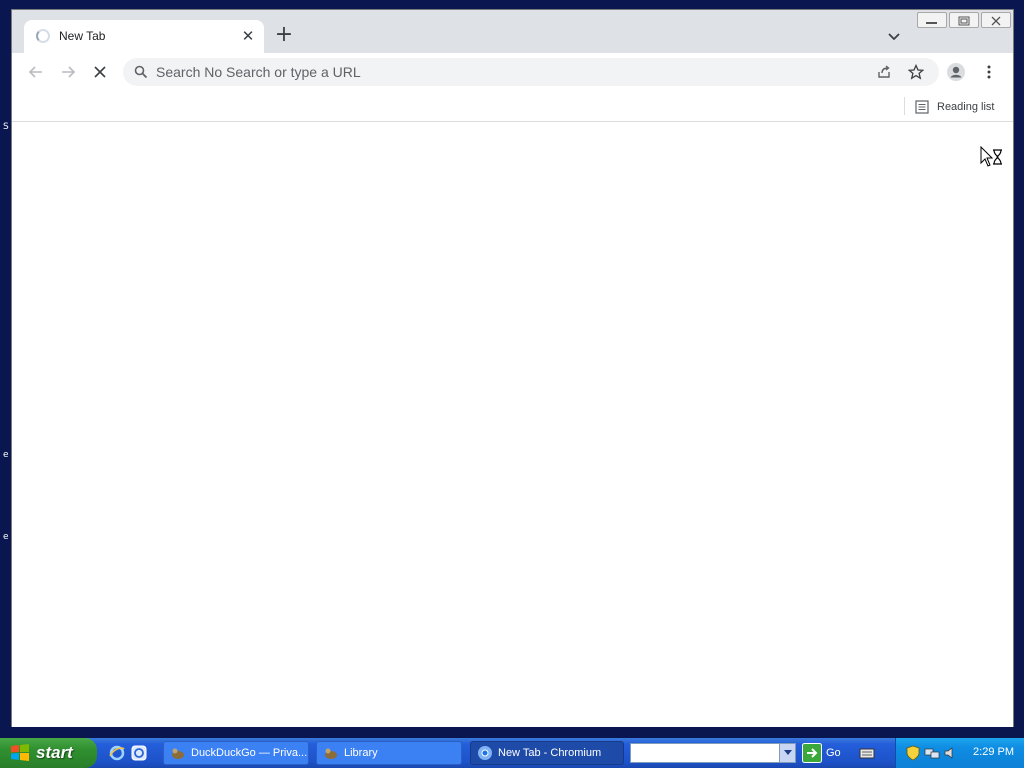  I want to click on taskbar-item-library: Library, so click(389, 753).